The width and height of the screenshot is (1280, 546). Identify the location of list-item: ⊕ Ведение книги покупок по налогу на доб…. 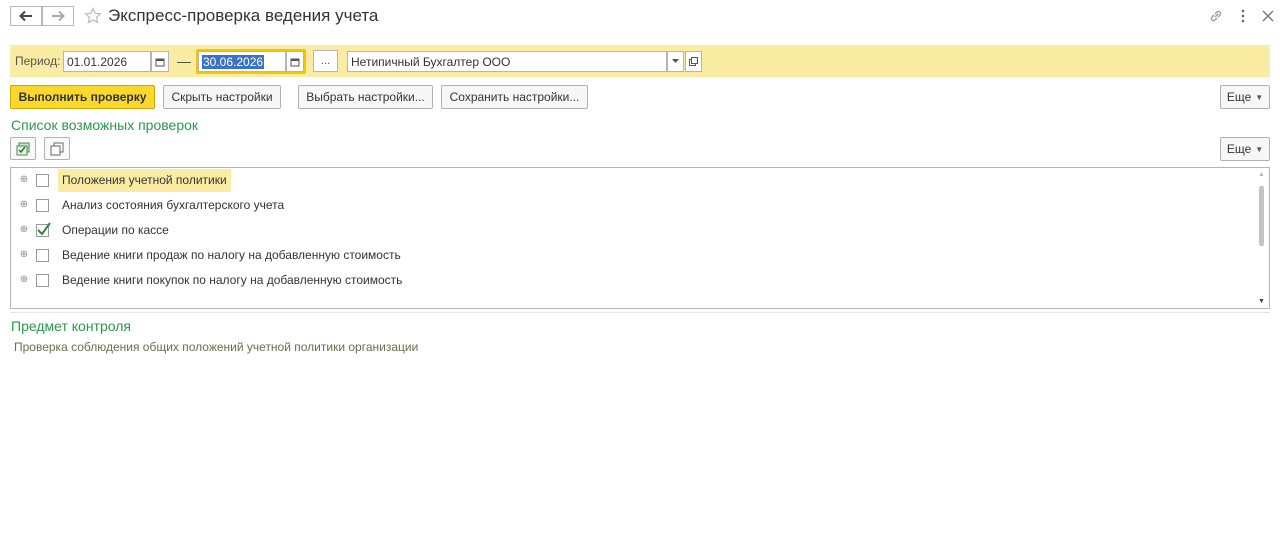
(633, 280).